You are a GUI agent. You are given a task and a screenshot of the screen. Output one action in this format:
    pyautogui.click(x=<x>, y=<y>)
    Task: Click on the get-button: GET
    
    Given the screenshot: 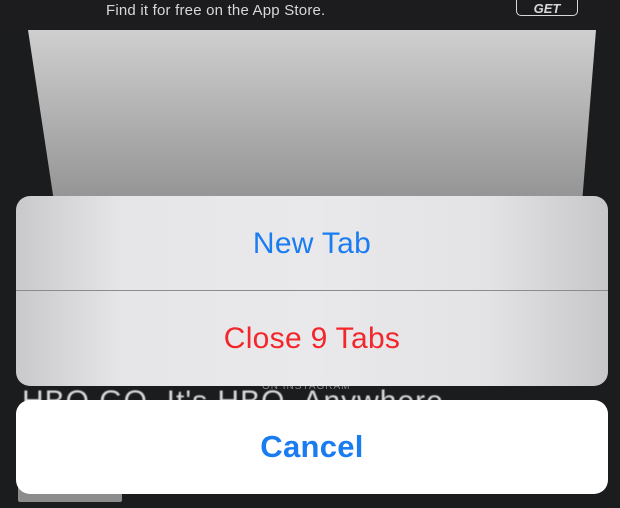 What is the action you would take?
    pyautogui.click(x=547, y=8)
    